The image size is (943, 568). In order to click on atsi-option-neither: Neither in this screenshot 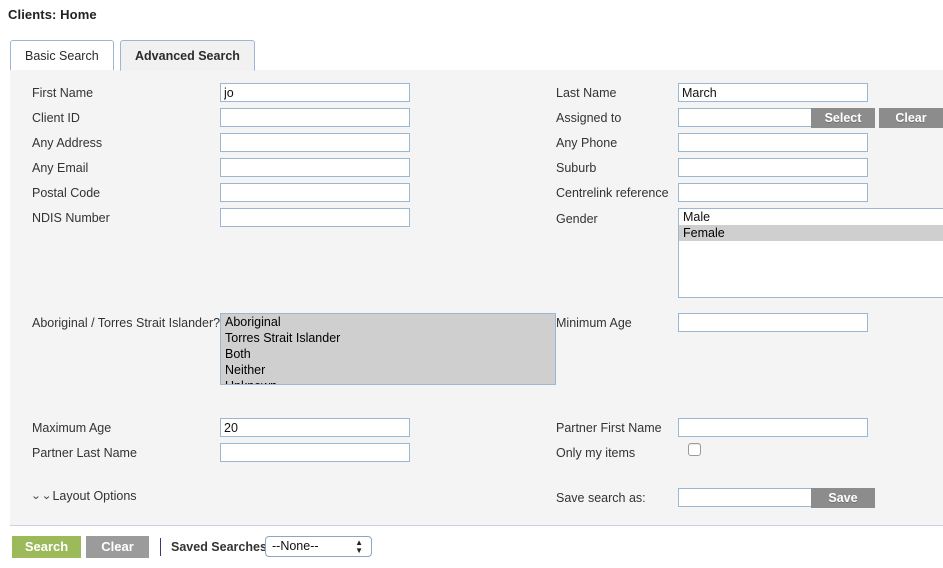, I will do `click(388, 370)`.